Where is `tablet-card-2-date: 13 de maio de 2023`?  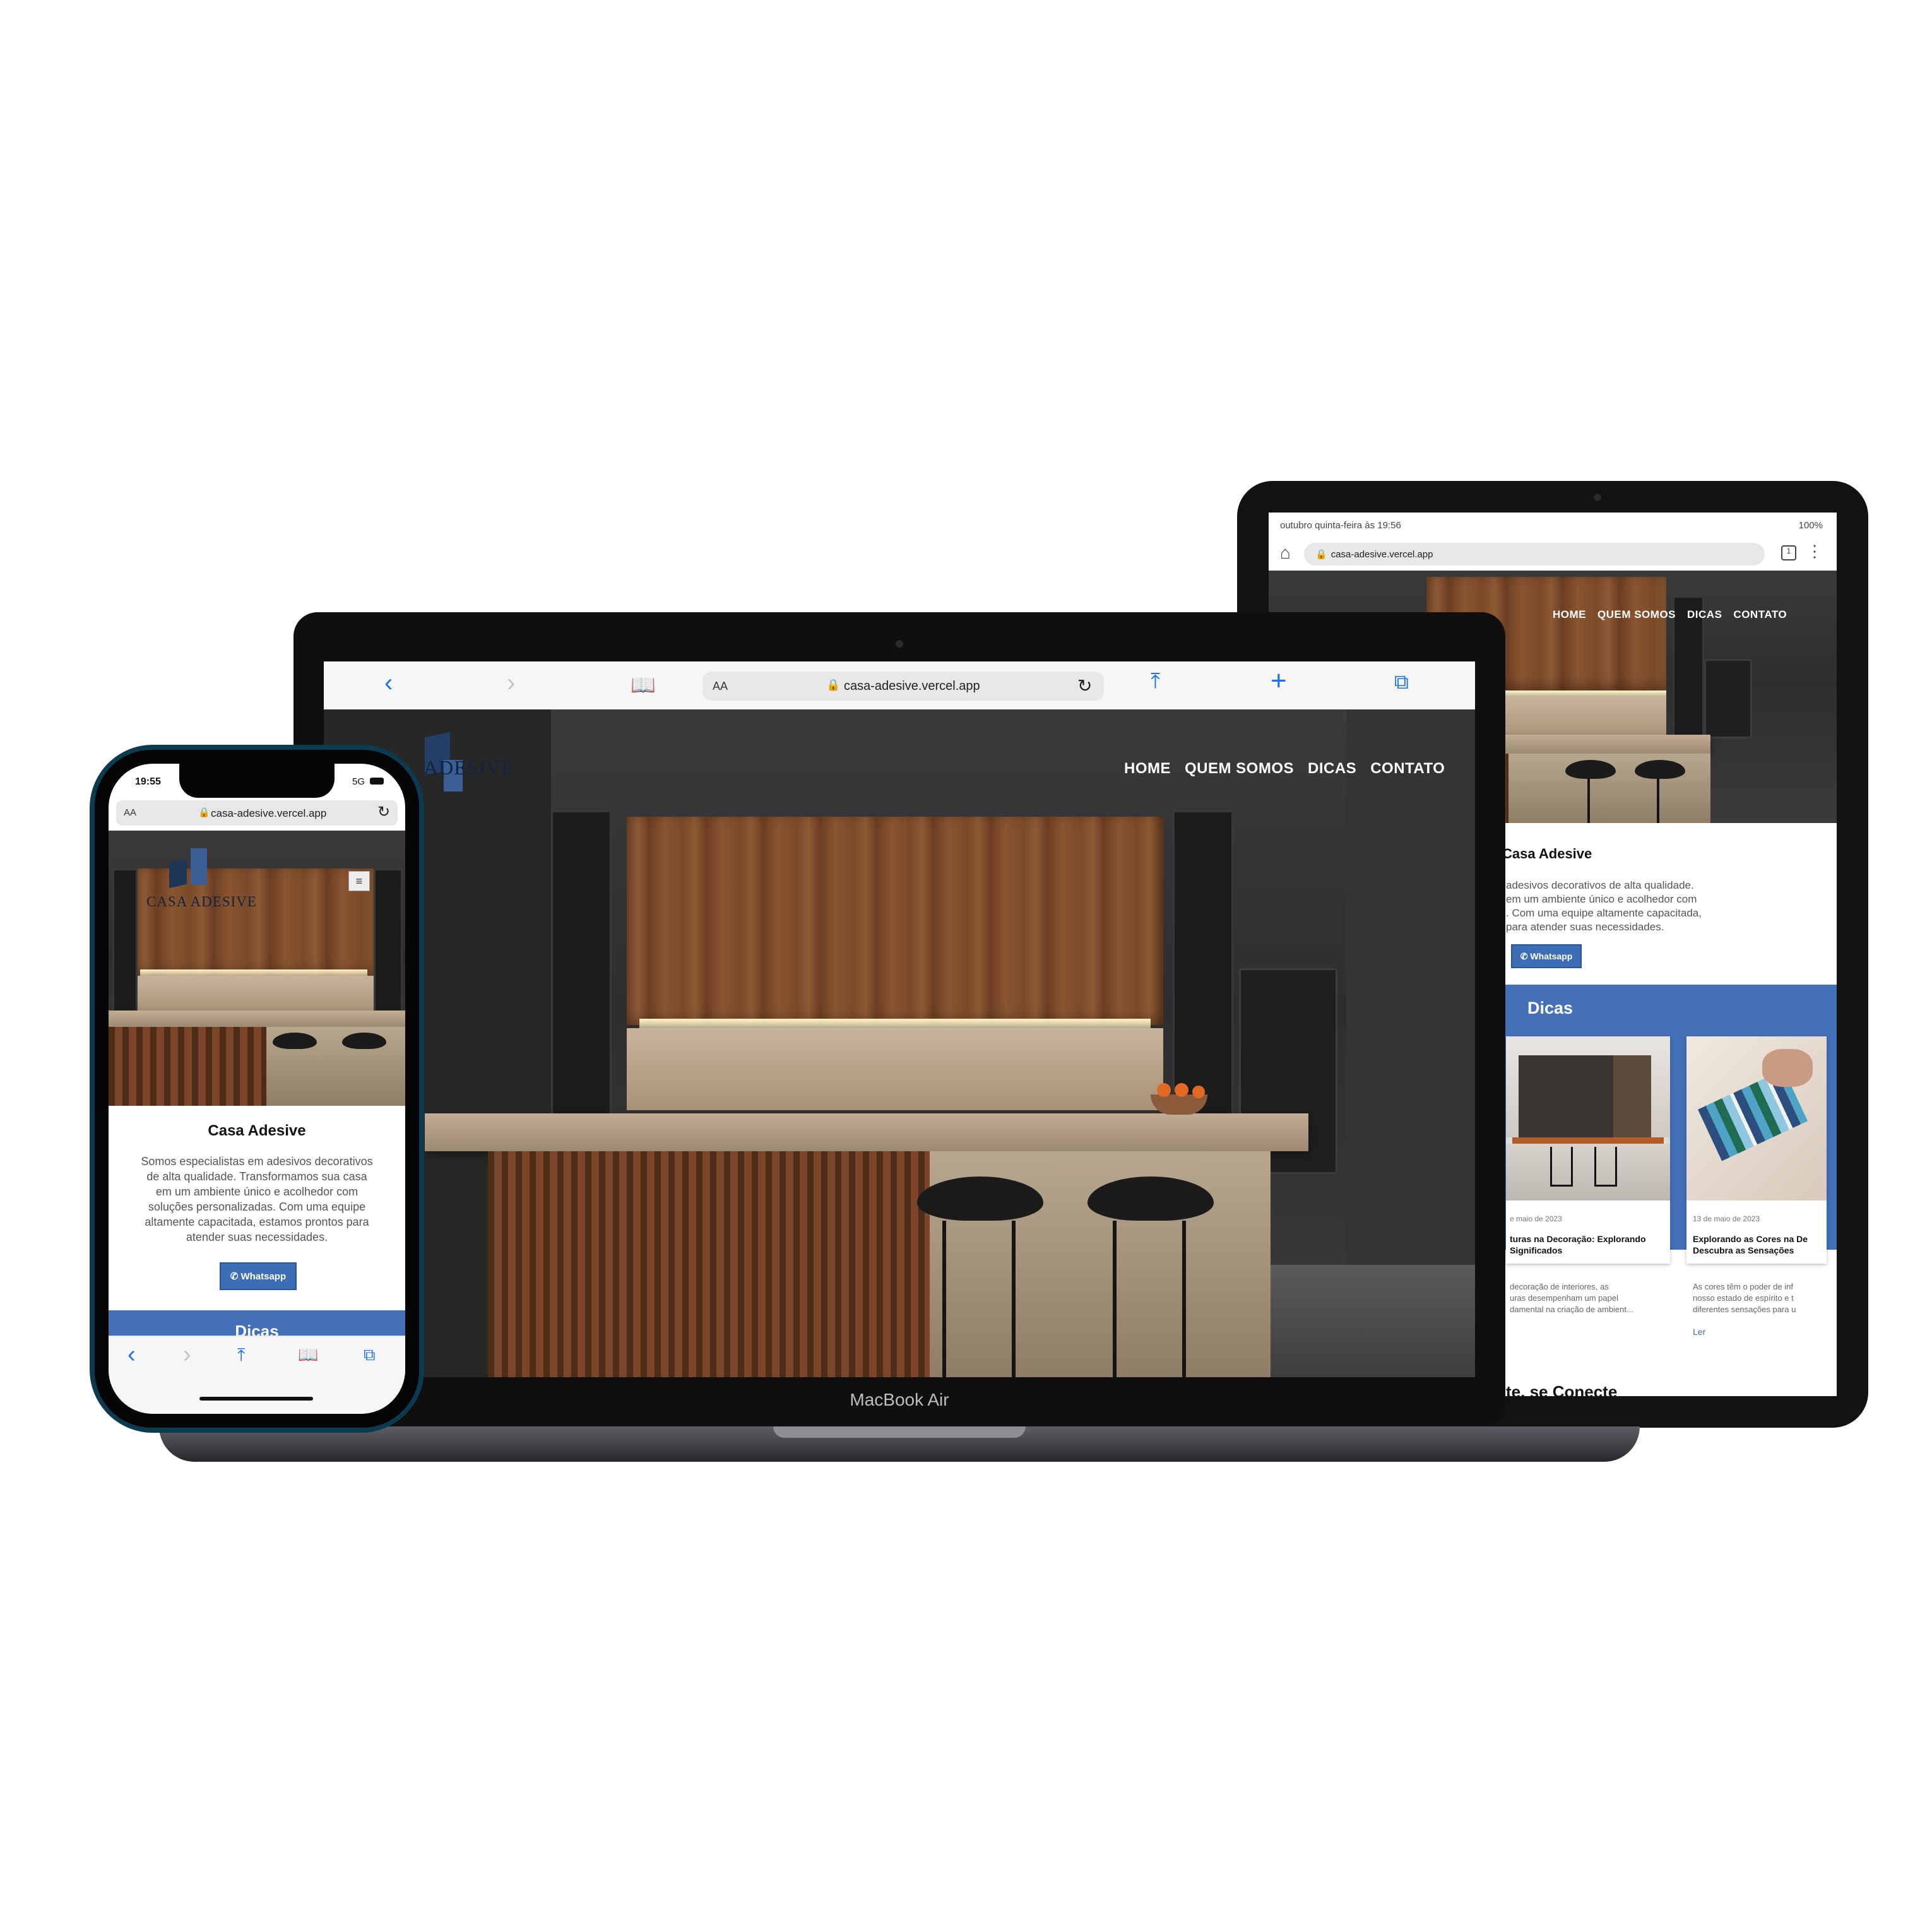
tablet-card-2-date: 13 de maio de 2023 is located at coordinates (1726, 1218).